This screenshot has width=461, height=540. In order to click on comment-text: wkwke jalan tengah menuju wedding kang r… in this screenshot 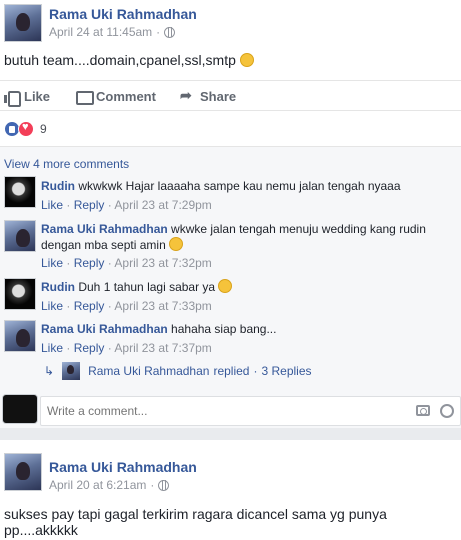, I will do `click(298, 229)`.